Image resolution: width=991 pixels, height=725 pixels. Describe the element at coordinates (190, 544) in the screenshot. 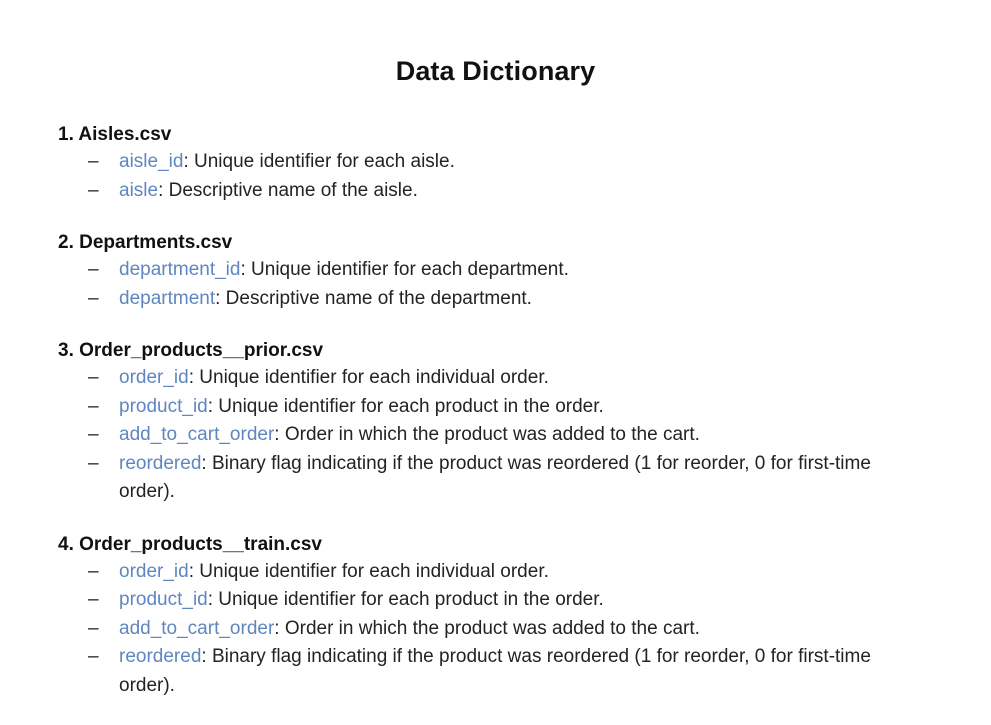

I see `section-heading: 4. Order_products__train.csv` at that location.